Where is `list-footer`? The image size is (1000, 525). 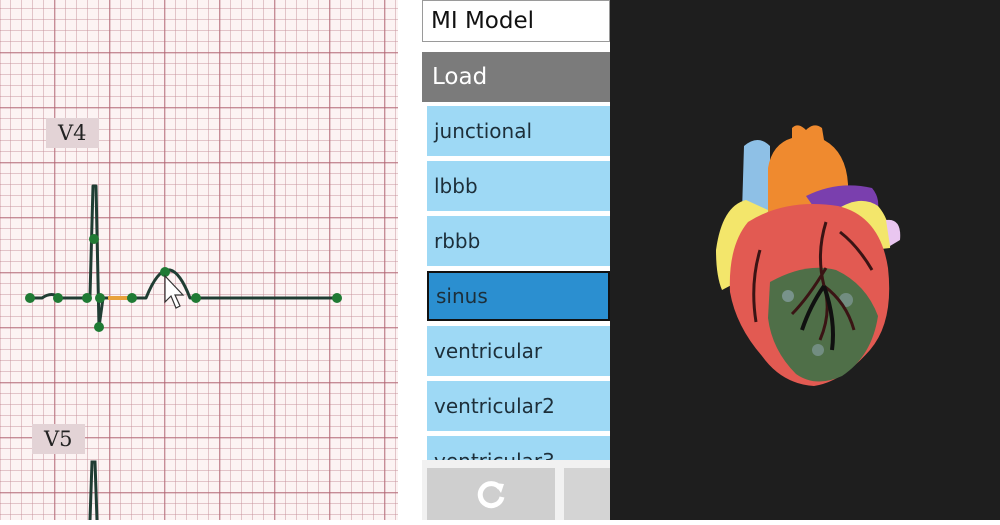 list-footer is located at coordinates (516, 490).